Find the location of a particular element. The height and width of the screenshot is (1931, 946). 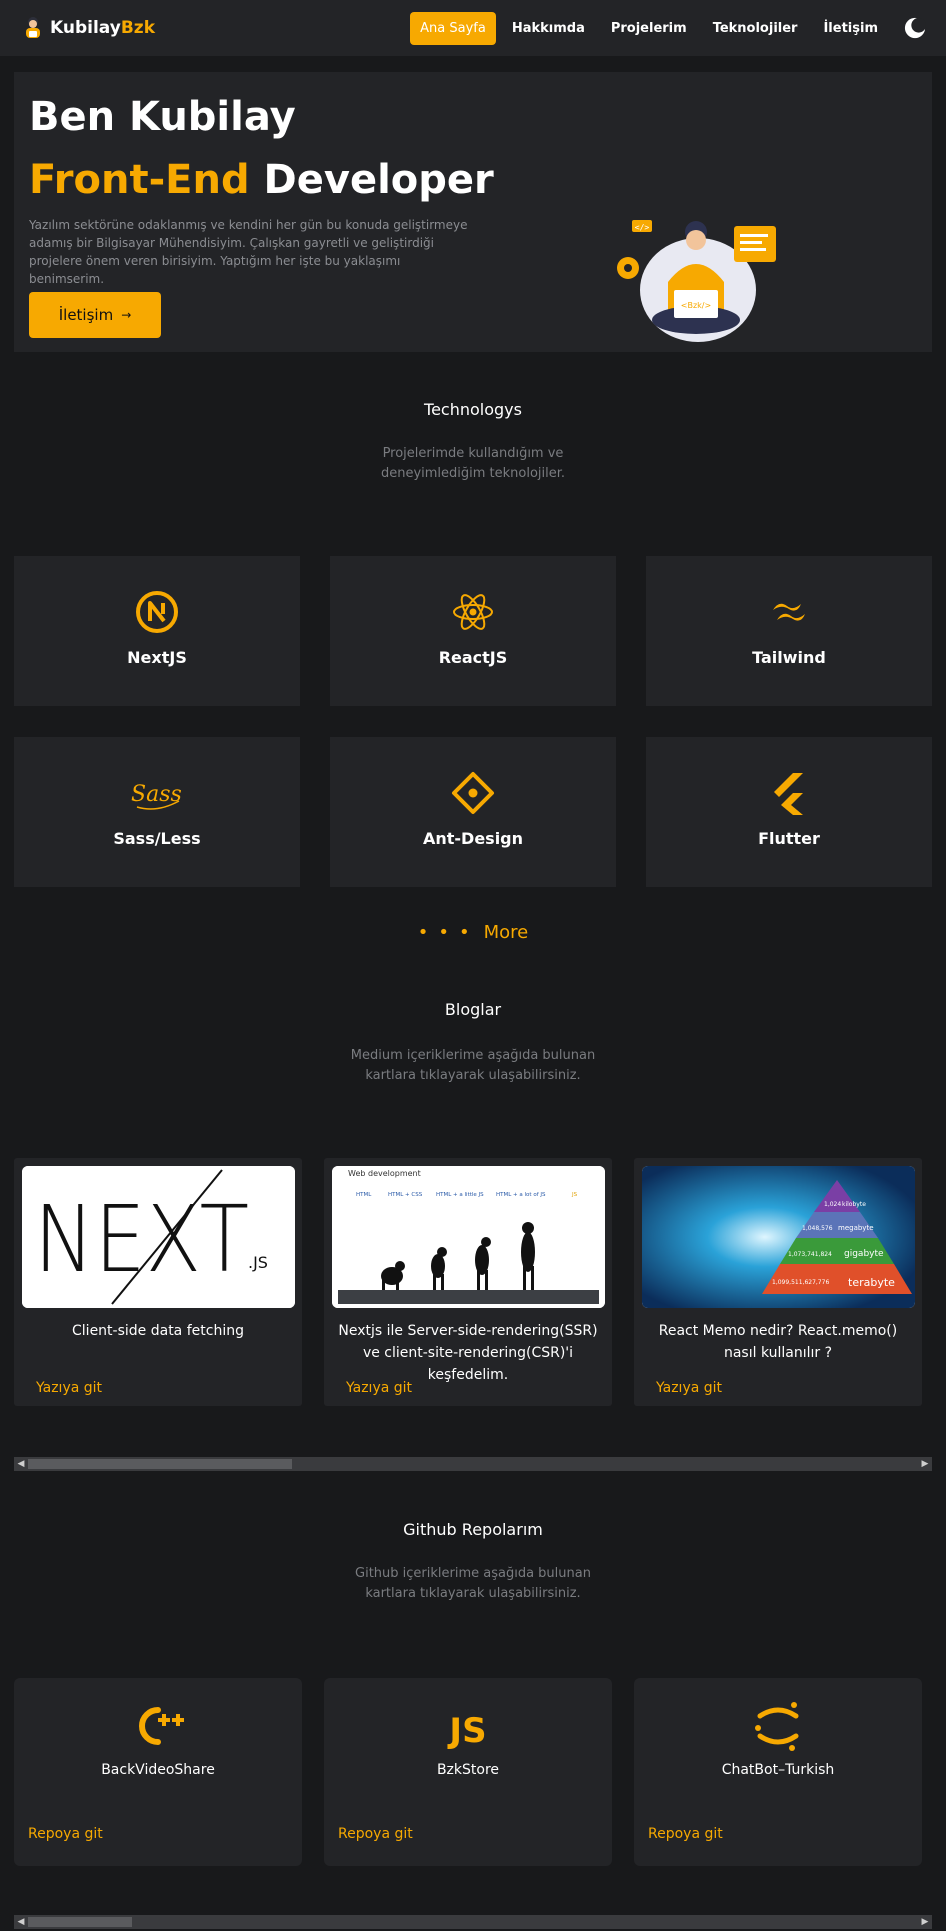

nav-home: Ana Sayfa is located at coordinates (453, 28).